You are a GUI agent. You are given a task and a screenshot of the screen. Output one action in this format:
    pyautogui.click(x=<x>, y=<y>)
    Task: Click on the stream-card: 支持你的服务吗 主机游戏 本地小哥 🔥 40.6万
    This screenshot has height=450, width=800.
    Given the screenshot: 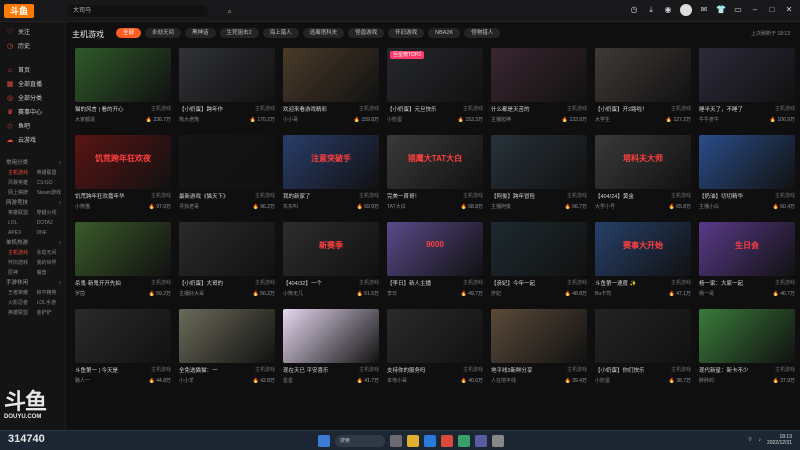 What is the action you would take?
    pyautogui.click(x=435, y=349)
    